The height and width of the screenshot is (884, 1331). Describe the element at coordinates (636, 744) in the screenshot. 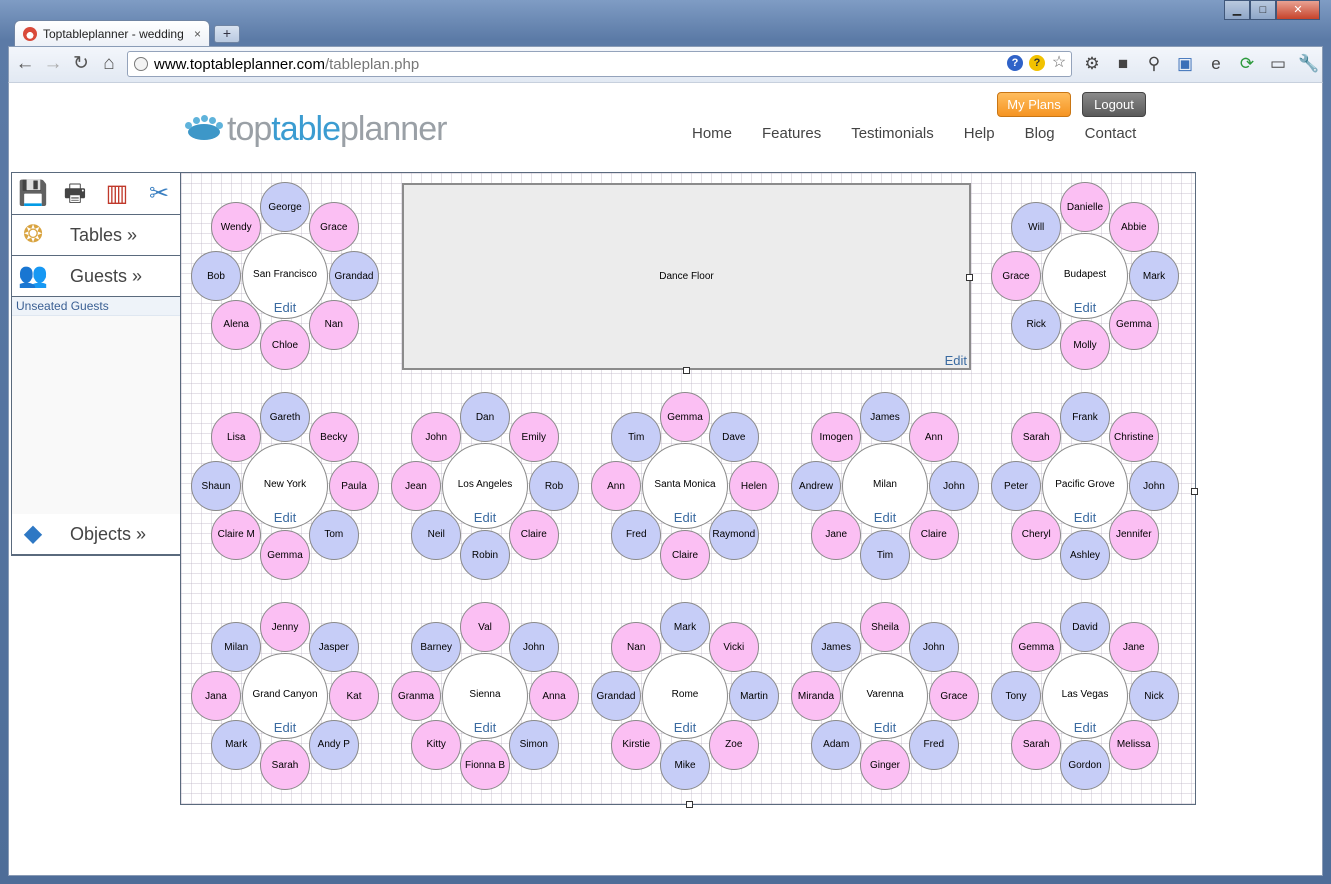

I see `guest-seat: Kirstie` at that location.